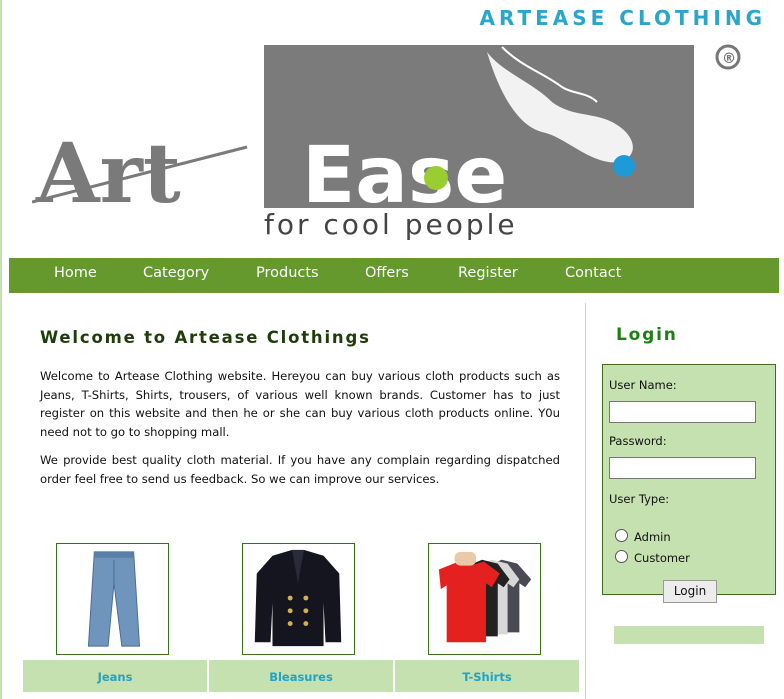 The height and width of the screenshot is (699, 784). What do you see at coordinates (662, 558) in the screenshot?
I see `radio-customer-label: Customer` at bounding box center [662, 558].